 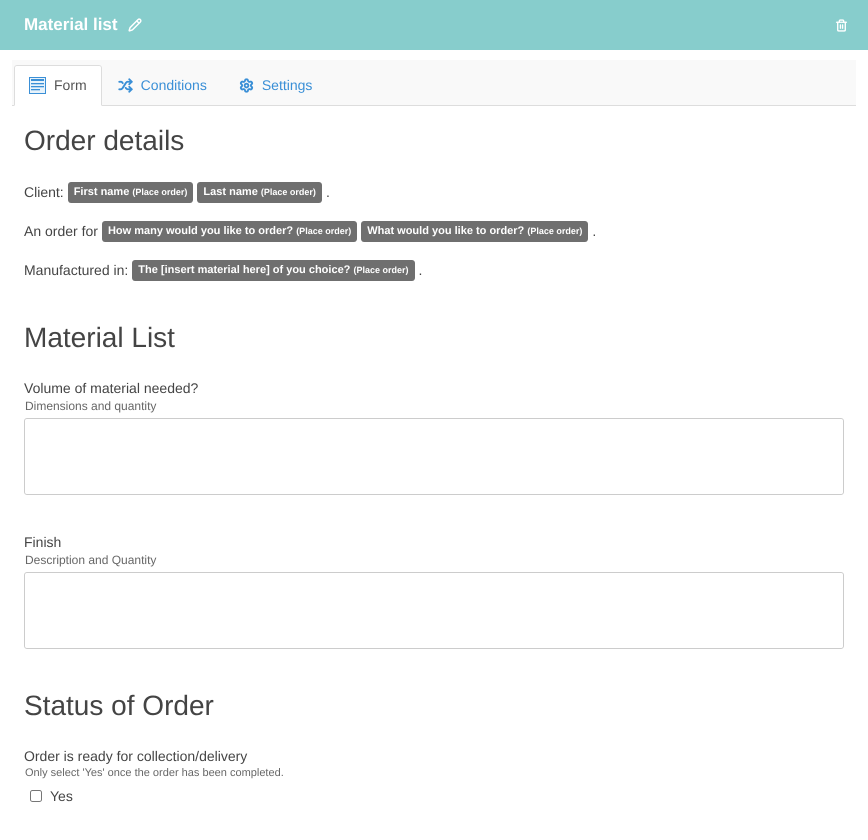 I want to click on edit-icon, so click(x=135, y=25).